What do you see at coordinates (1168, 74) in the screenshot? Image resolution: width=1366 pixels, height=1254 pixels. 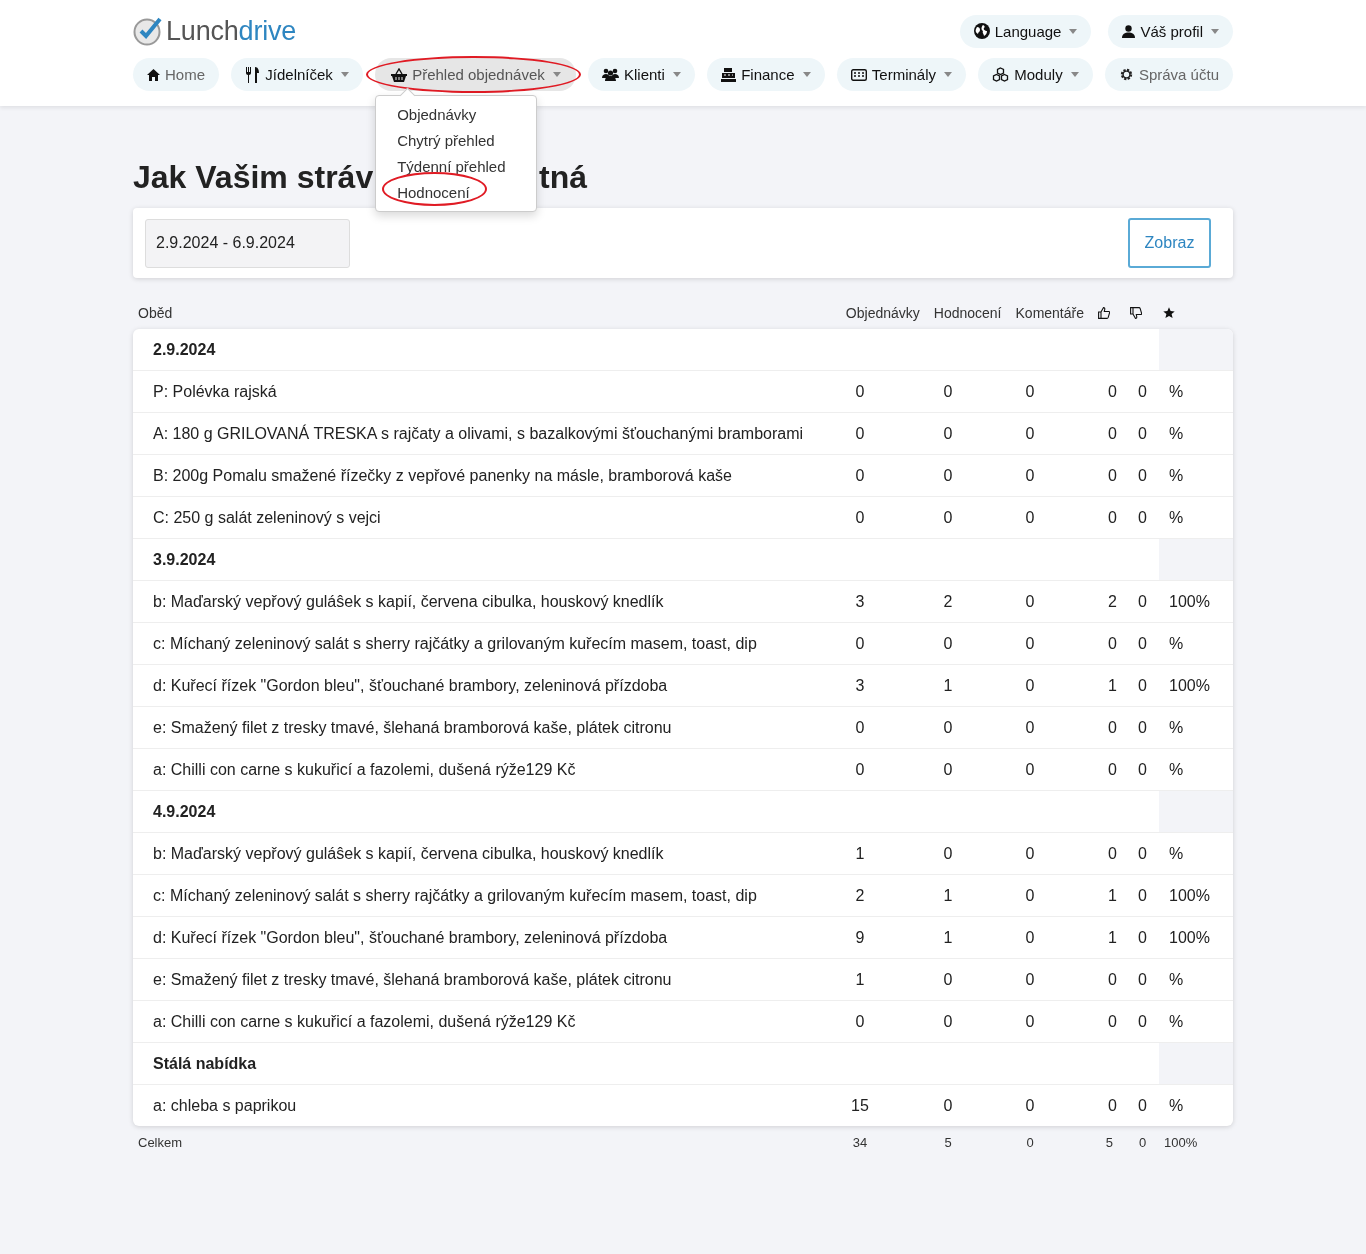 I see `nav-tab: Správa účtu` at bounding box center [1168, 74].